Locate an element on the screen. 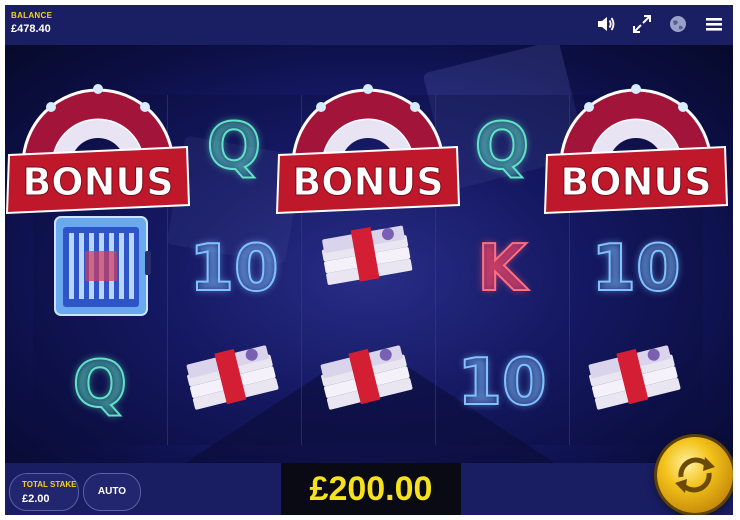 The width and height of the screenshot is (740, 520). globe-icon is located at coordinates (678, 24).